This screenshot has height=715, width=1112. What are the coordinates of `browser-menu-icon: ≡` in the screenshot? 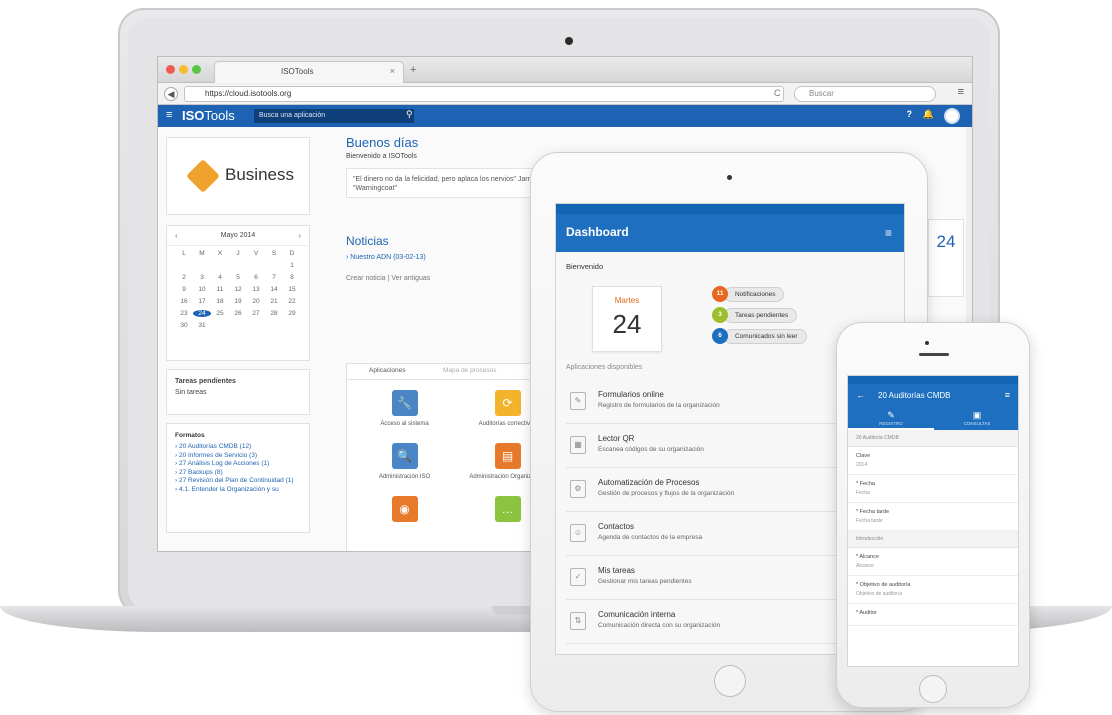 It's located at (961, 92).